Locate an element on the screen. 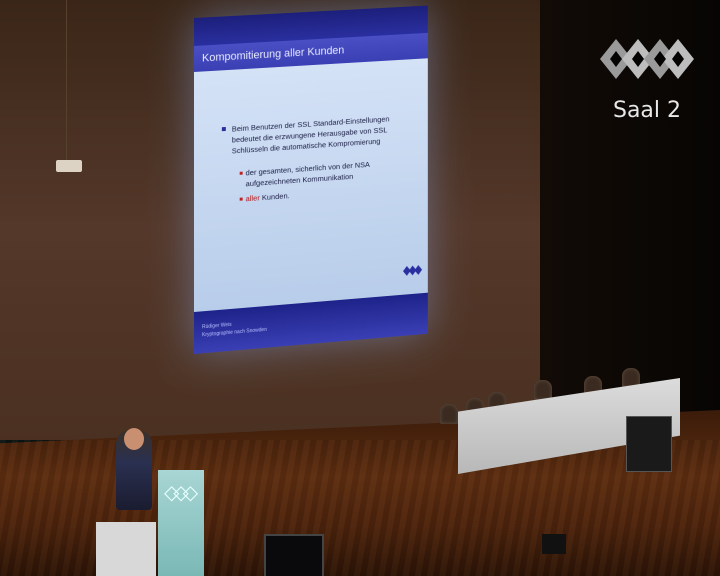  stage-screen is located at coordinates (294, 555).